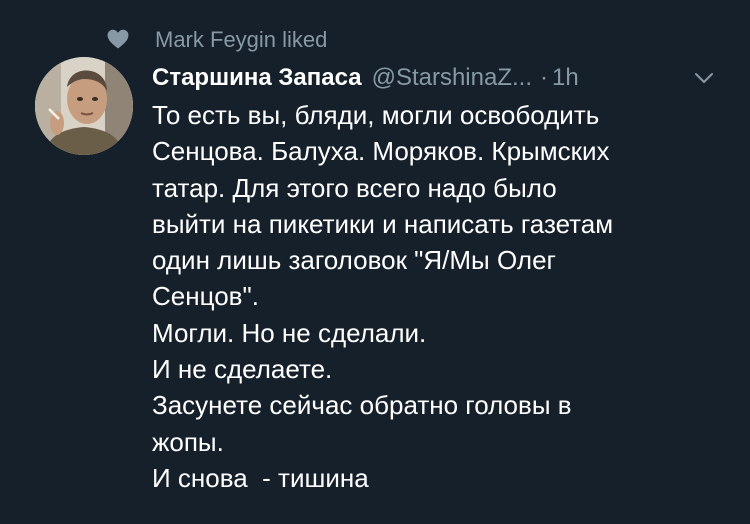 The height and width of the screenshot is (524, 750). I want to click on tweet-text-line: Сенцова. Балуха. Моряков. Крымских, so click(381, 151).